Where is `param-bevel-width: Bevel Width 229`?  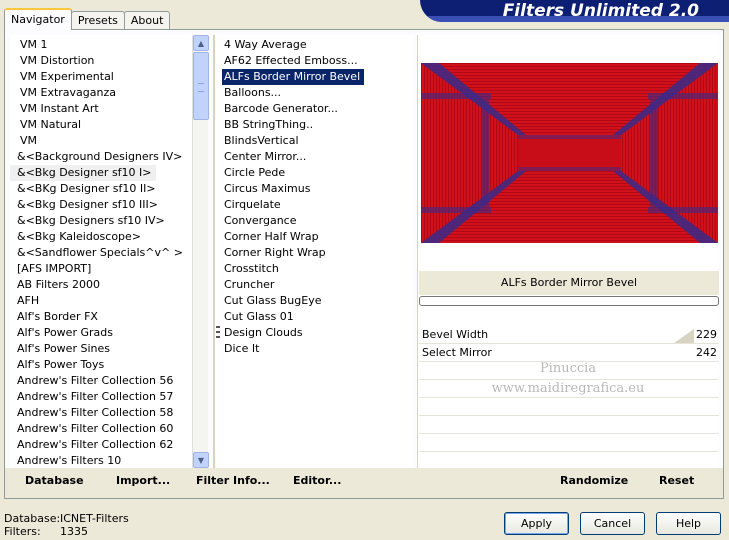 param-bevel-width: Bevel Width 229 is located at coordinates (569, 335).